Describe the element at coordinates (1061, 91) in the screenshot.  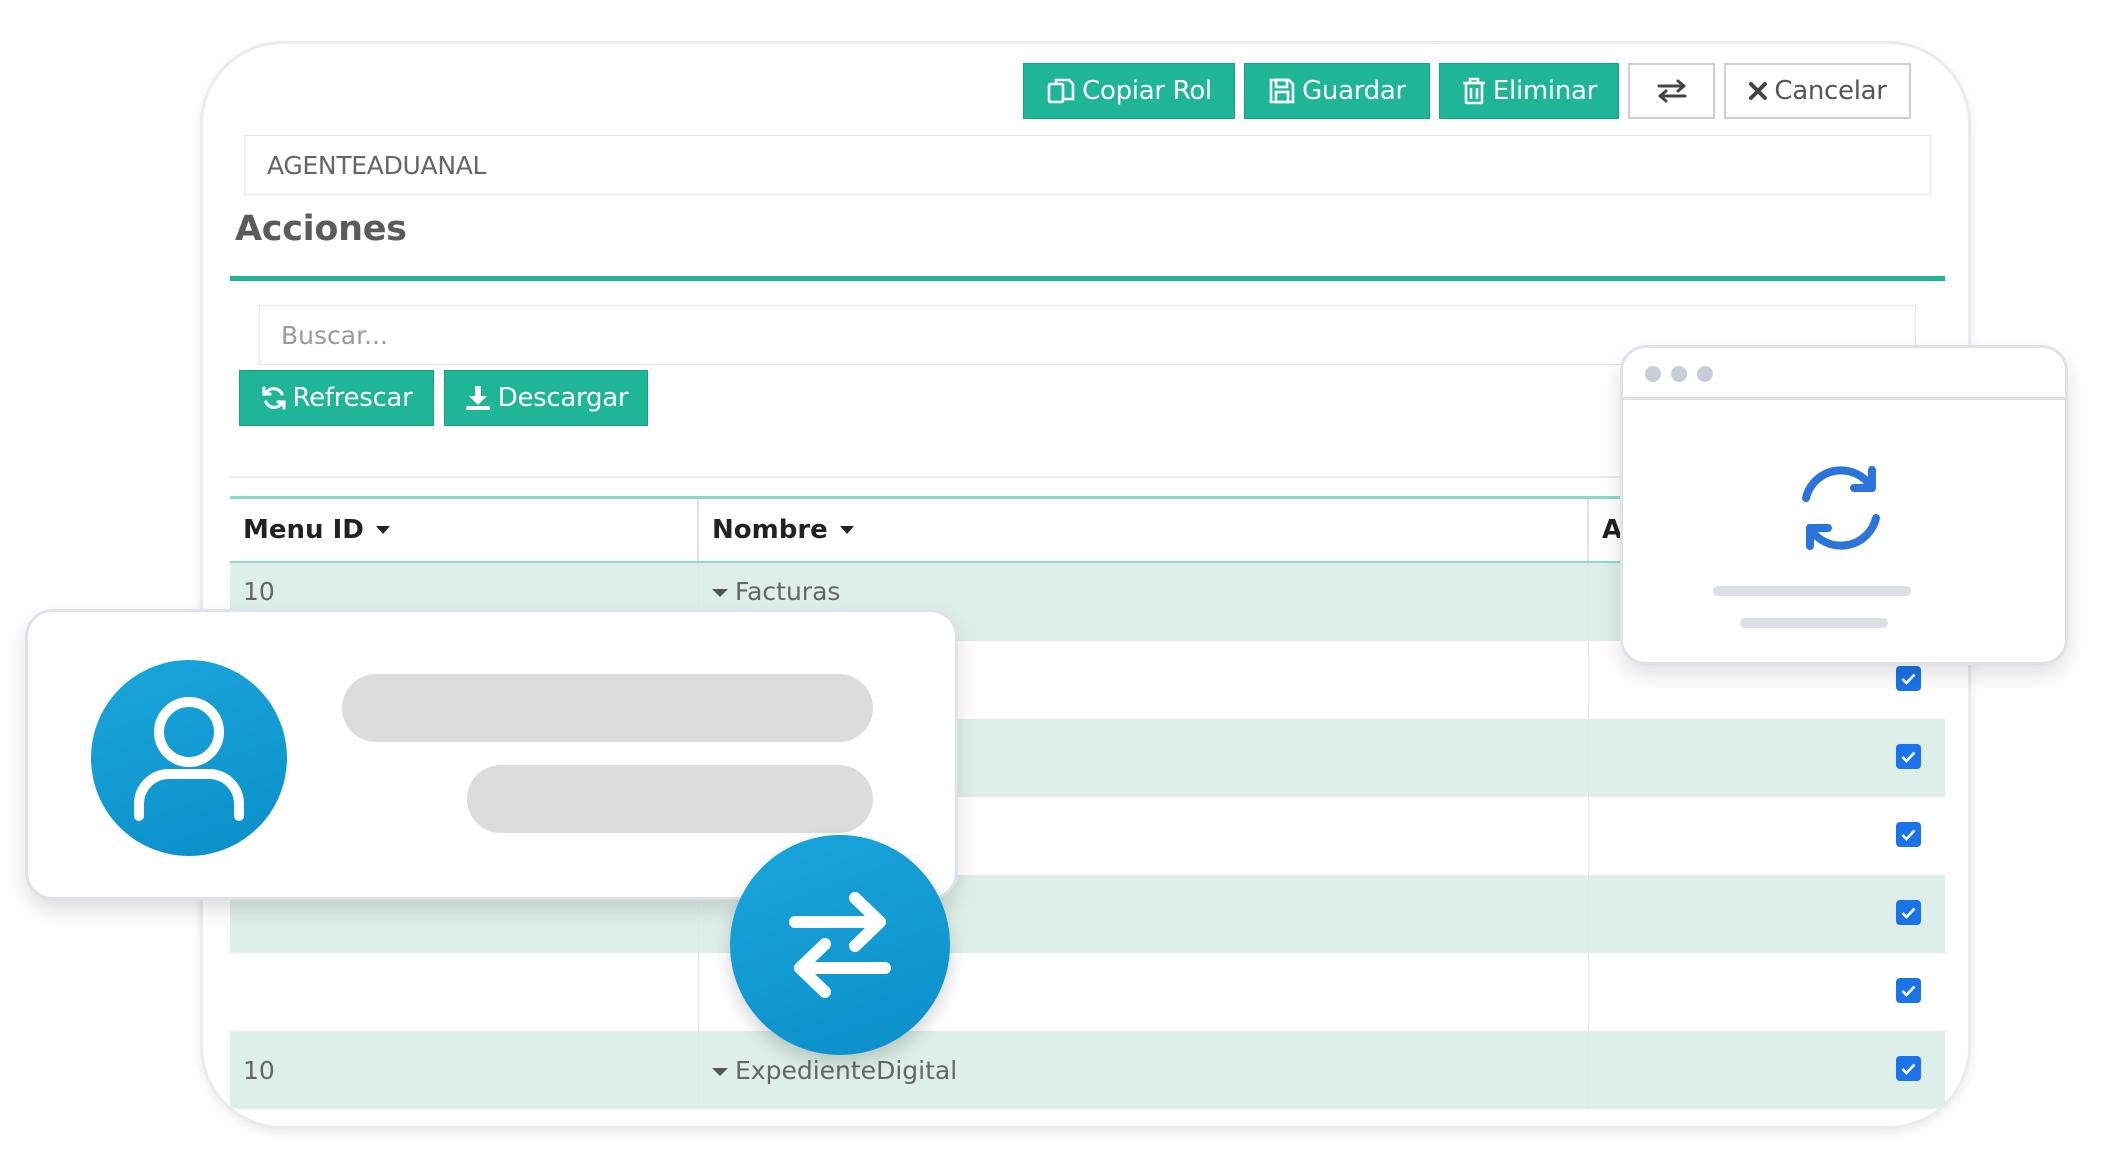
I see `copy-icon` at that location.